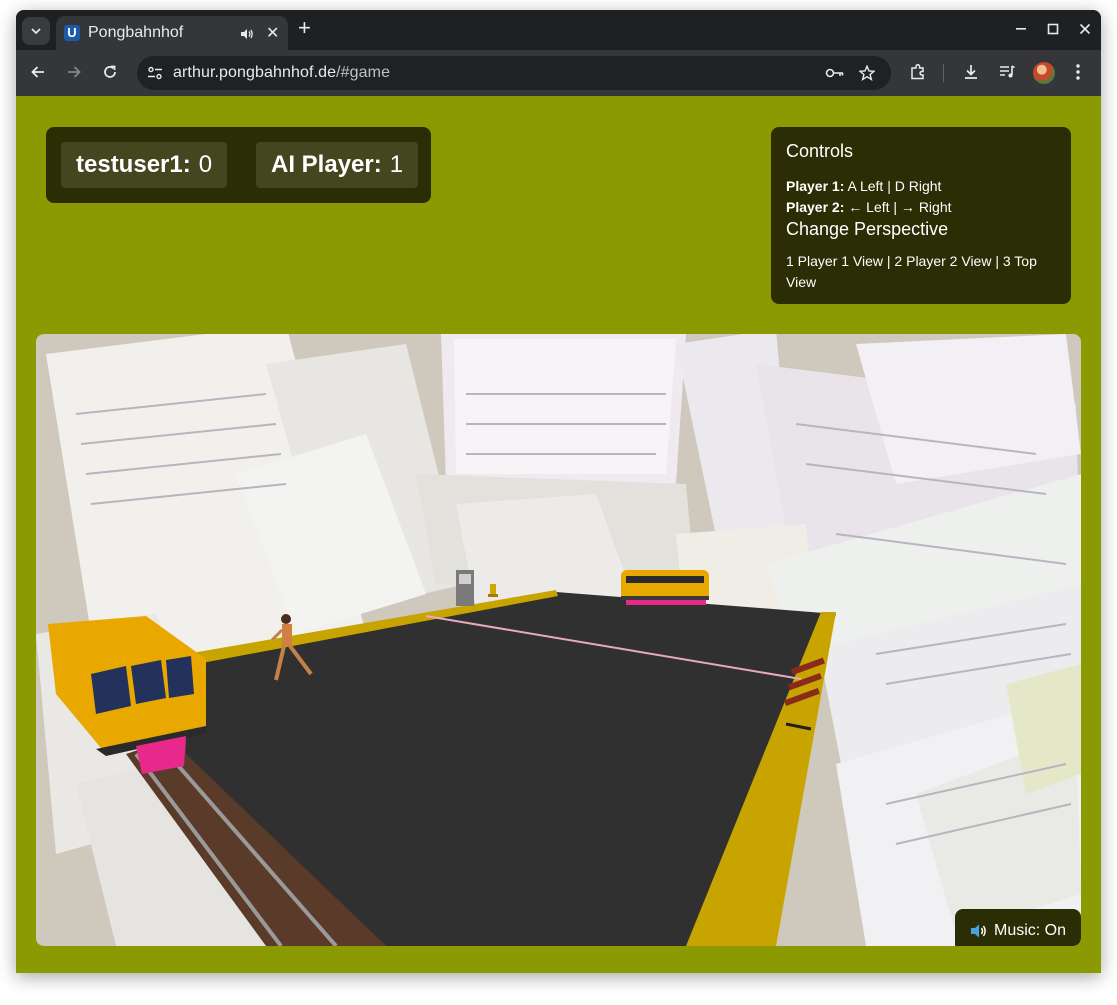 This screenshot has height=1005, width=1117. Describe the element at coordinates (205, 164) in the screenshot. I see `player1-score: 0` at that location.